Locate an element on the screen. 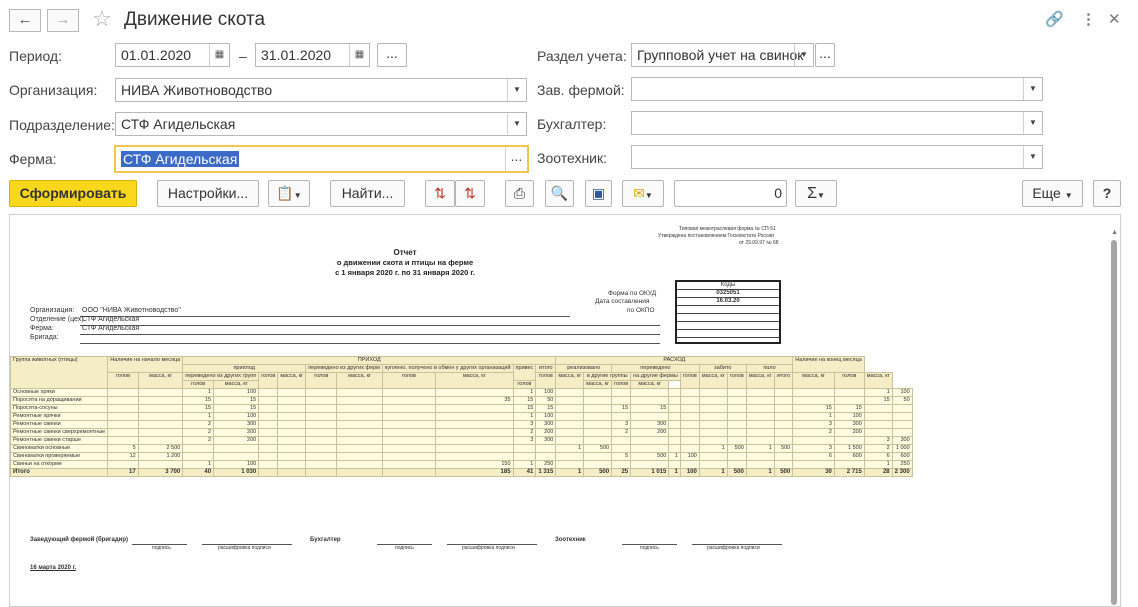 Image resolution: width=1138 pixels, height=607 pixels. accountant-field: ▼ is located at coordinates (837, 123).